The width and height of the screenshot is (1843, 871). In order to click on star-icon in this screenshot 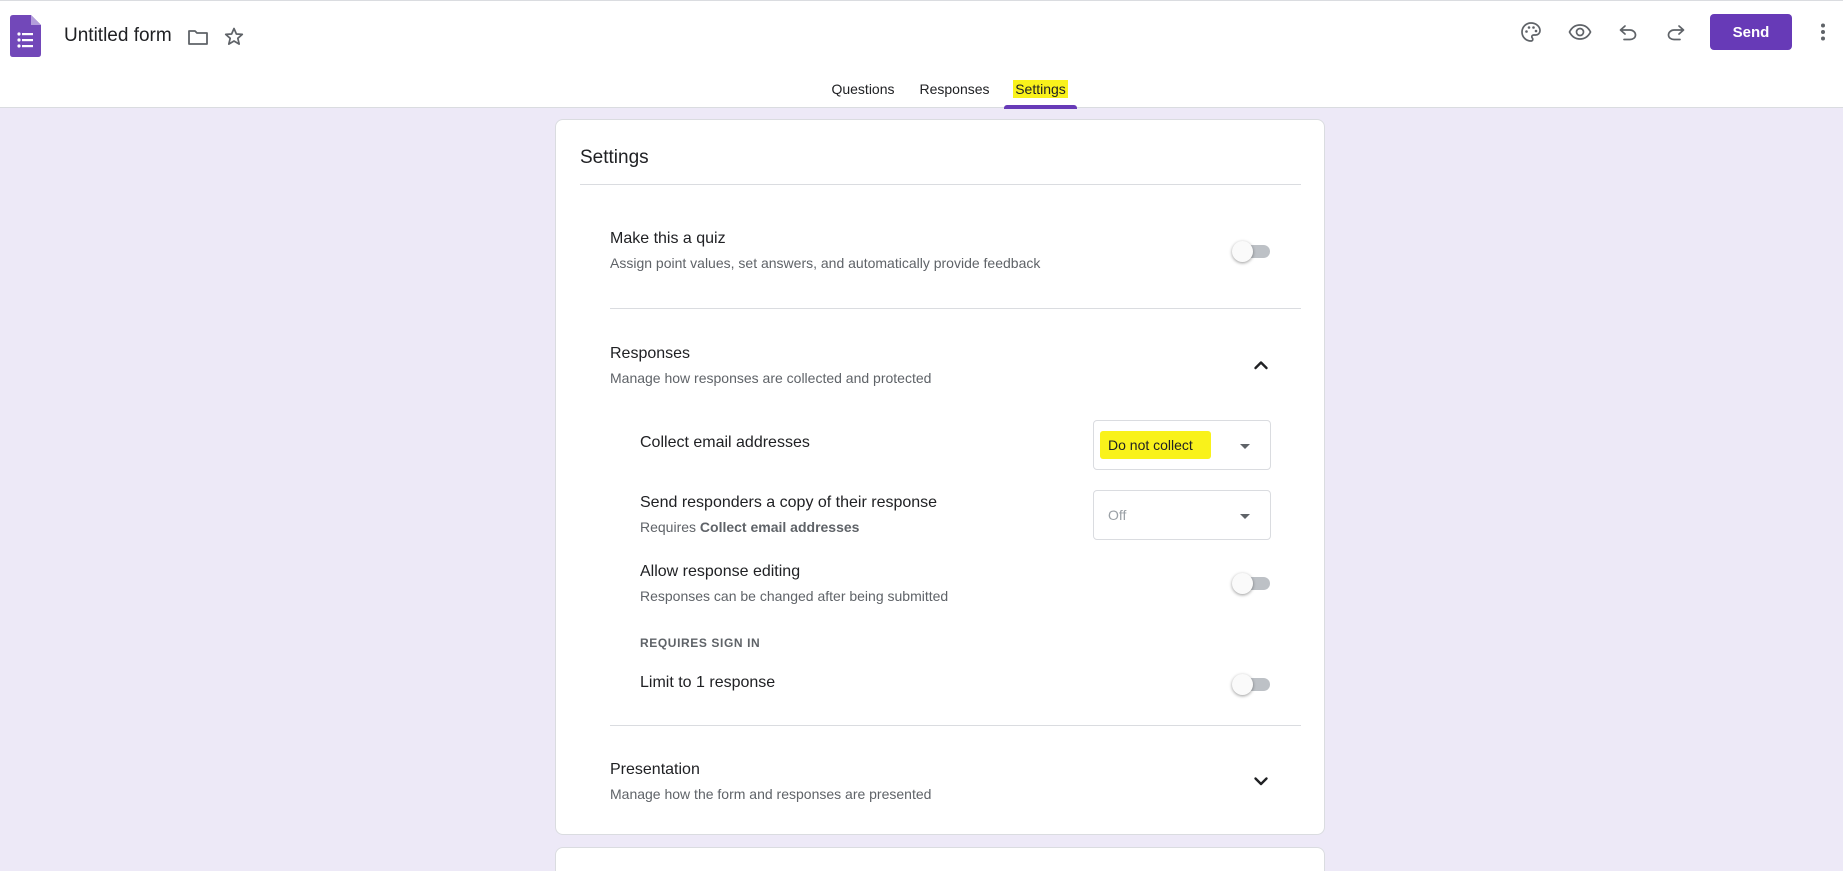, I will do `click(234, 37)`.